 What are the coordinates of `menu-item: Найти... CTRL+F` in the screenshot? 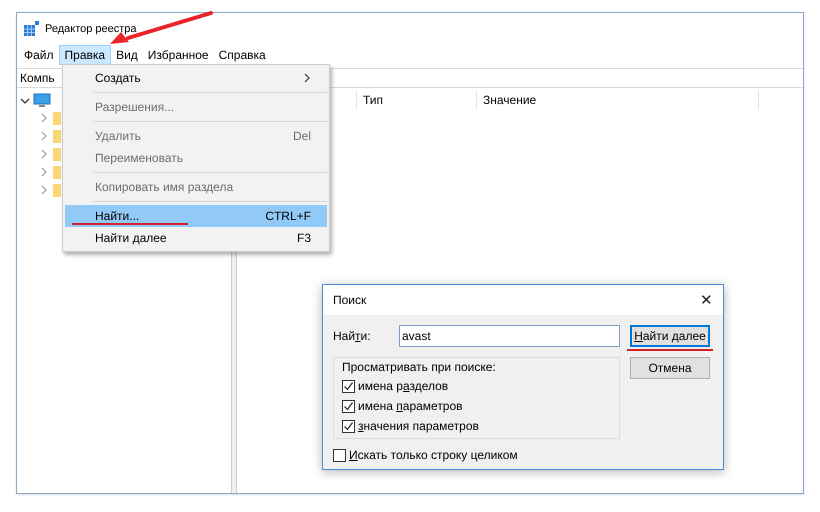 It's located at (196, 216).